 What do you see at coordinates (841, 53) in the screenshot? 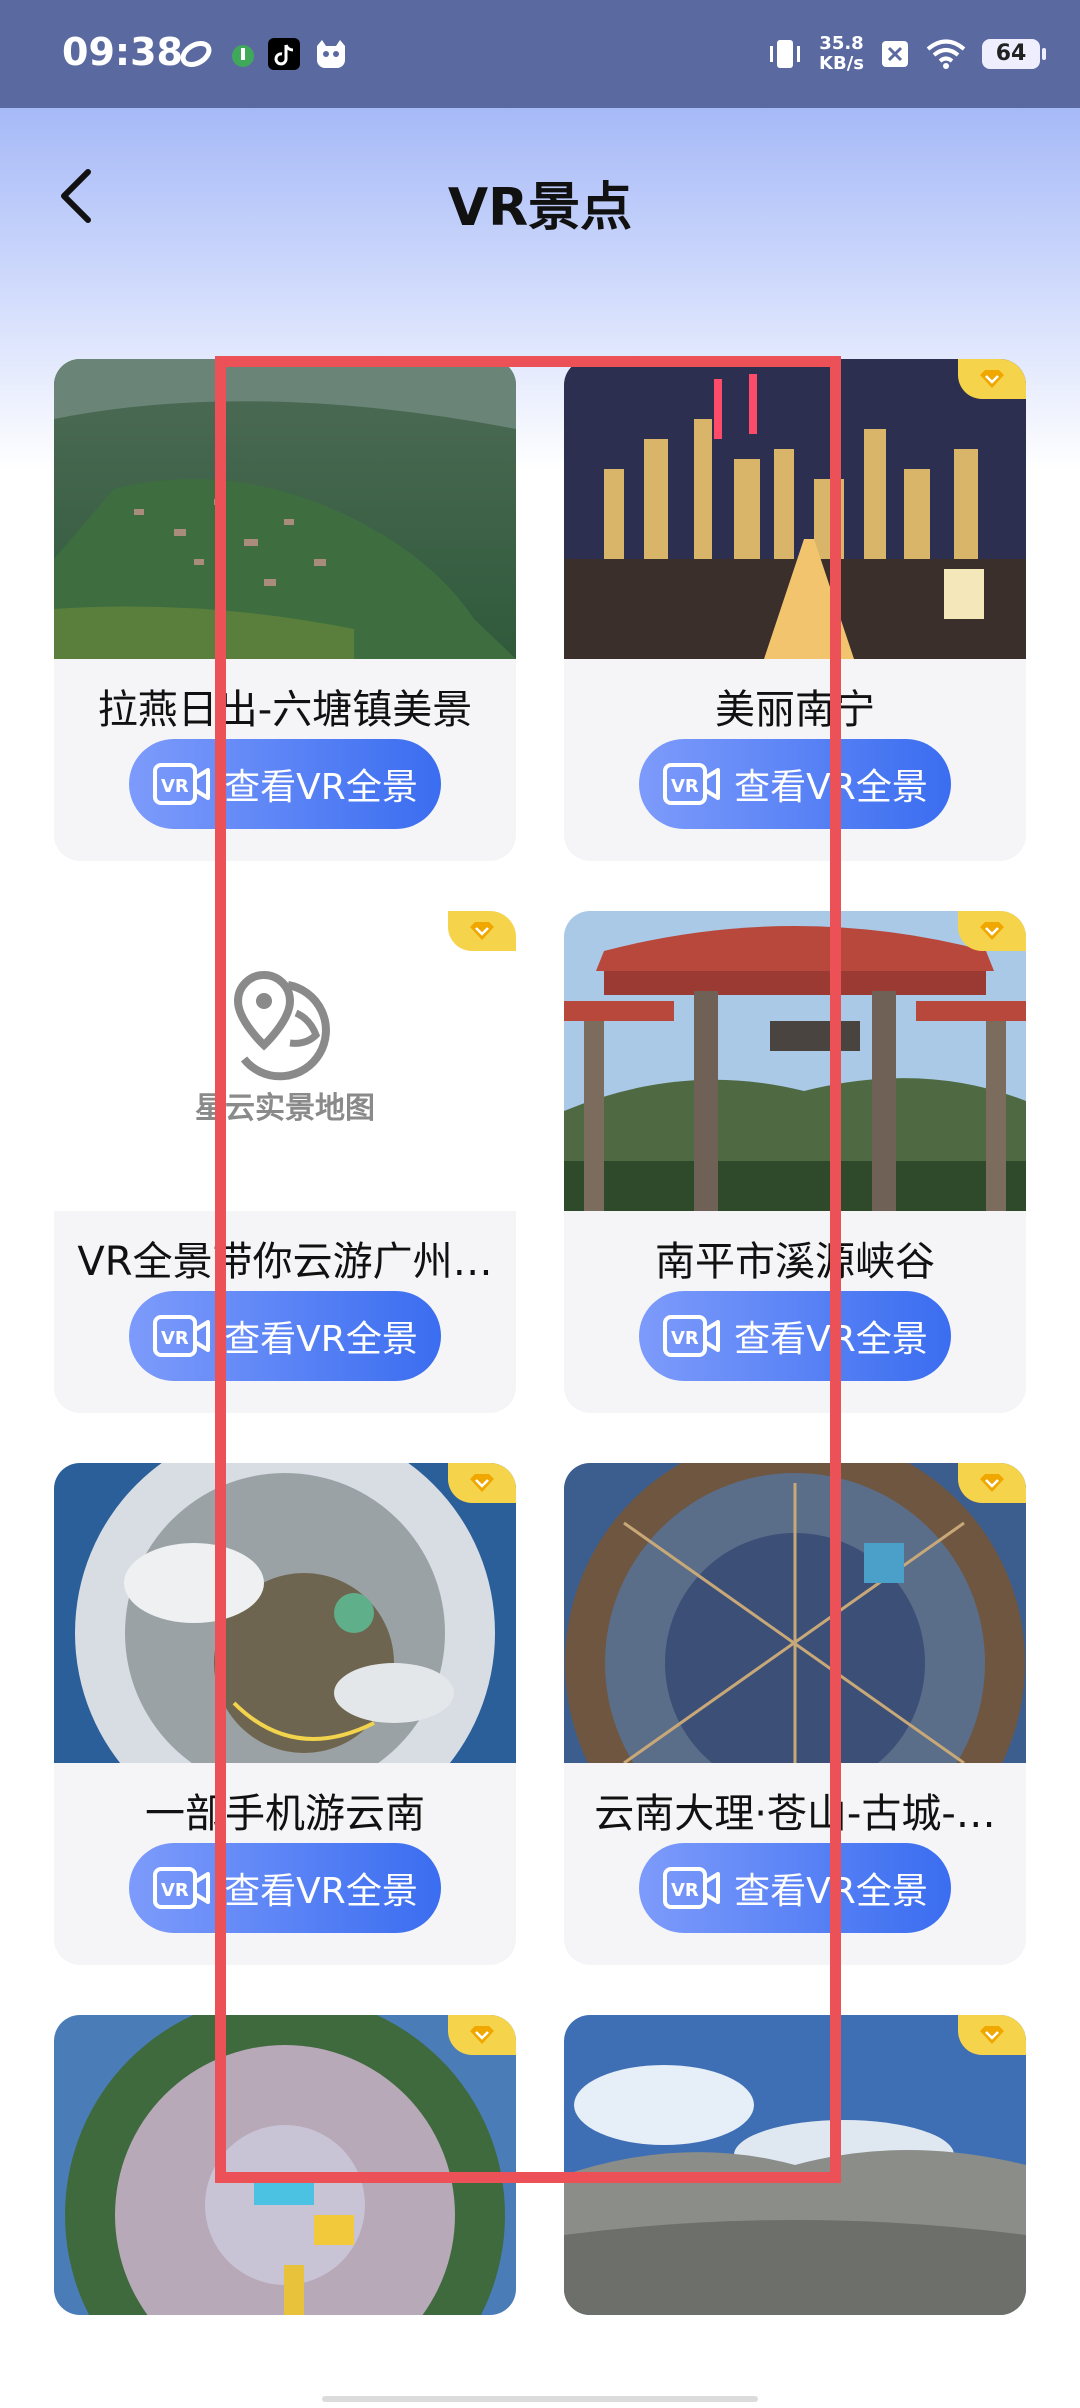
I see `network-speed: 35.8 KB/s` at bounding box center [841, 53].